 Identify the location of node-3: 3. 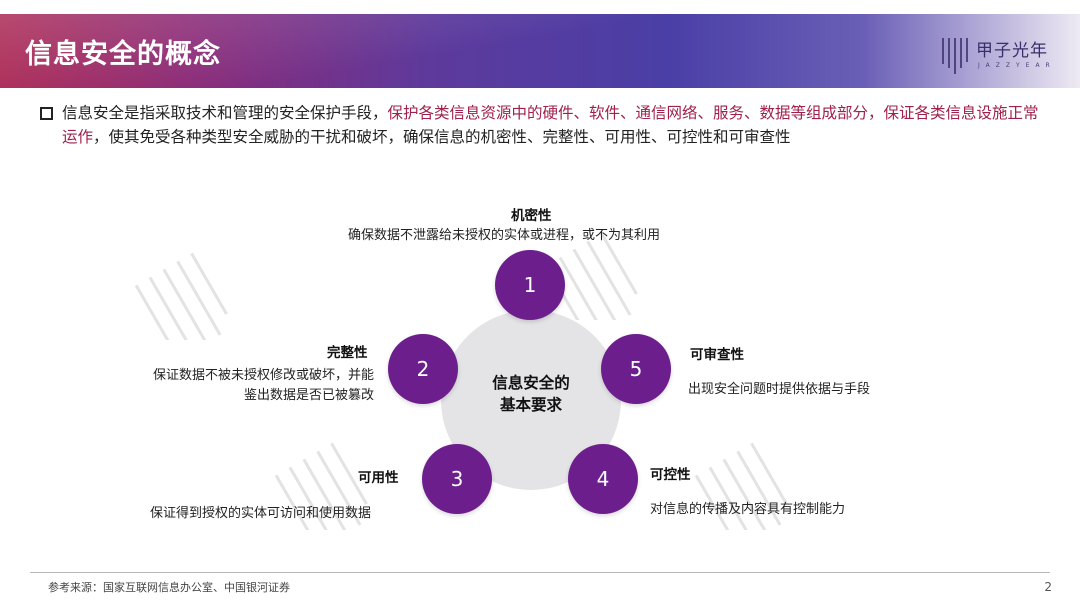
(457, 479).